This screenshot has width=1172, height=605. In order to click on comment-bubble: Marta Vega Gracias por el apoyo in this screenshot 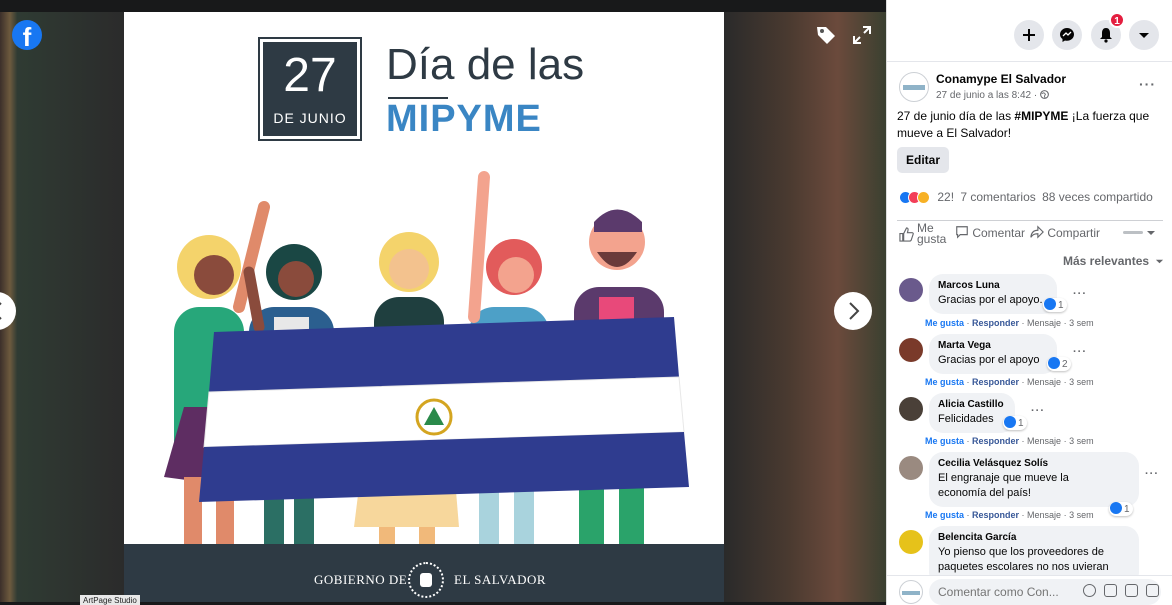, I will do `click(993, 354)`.